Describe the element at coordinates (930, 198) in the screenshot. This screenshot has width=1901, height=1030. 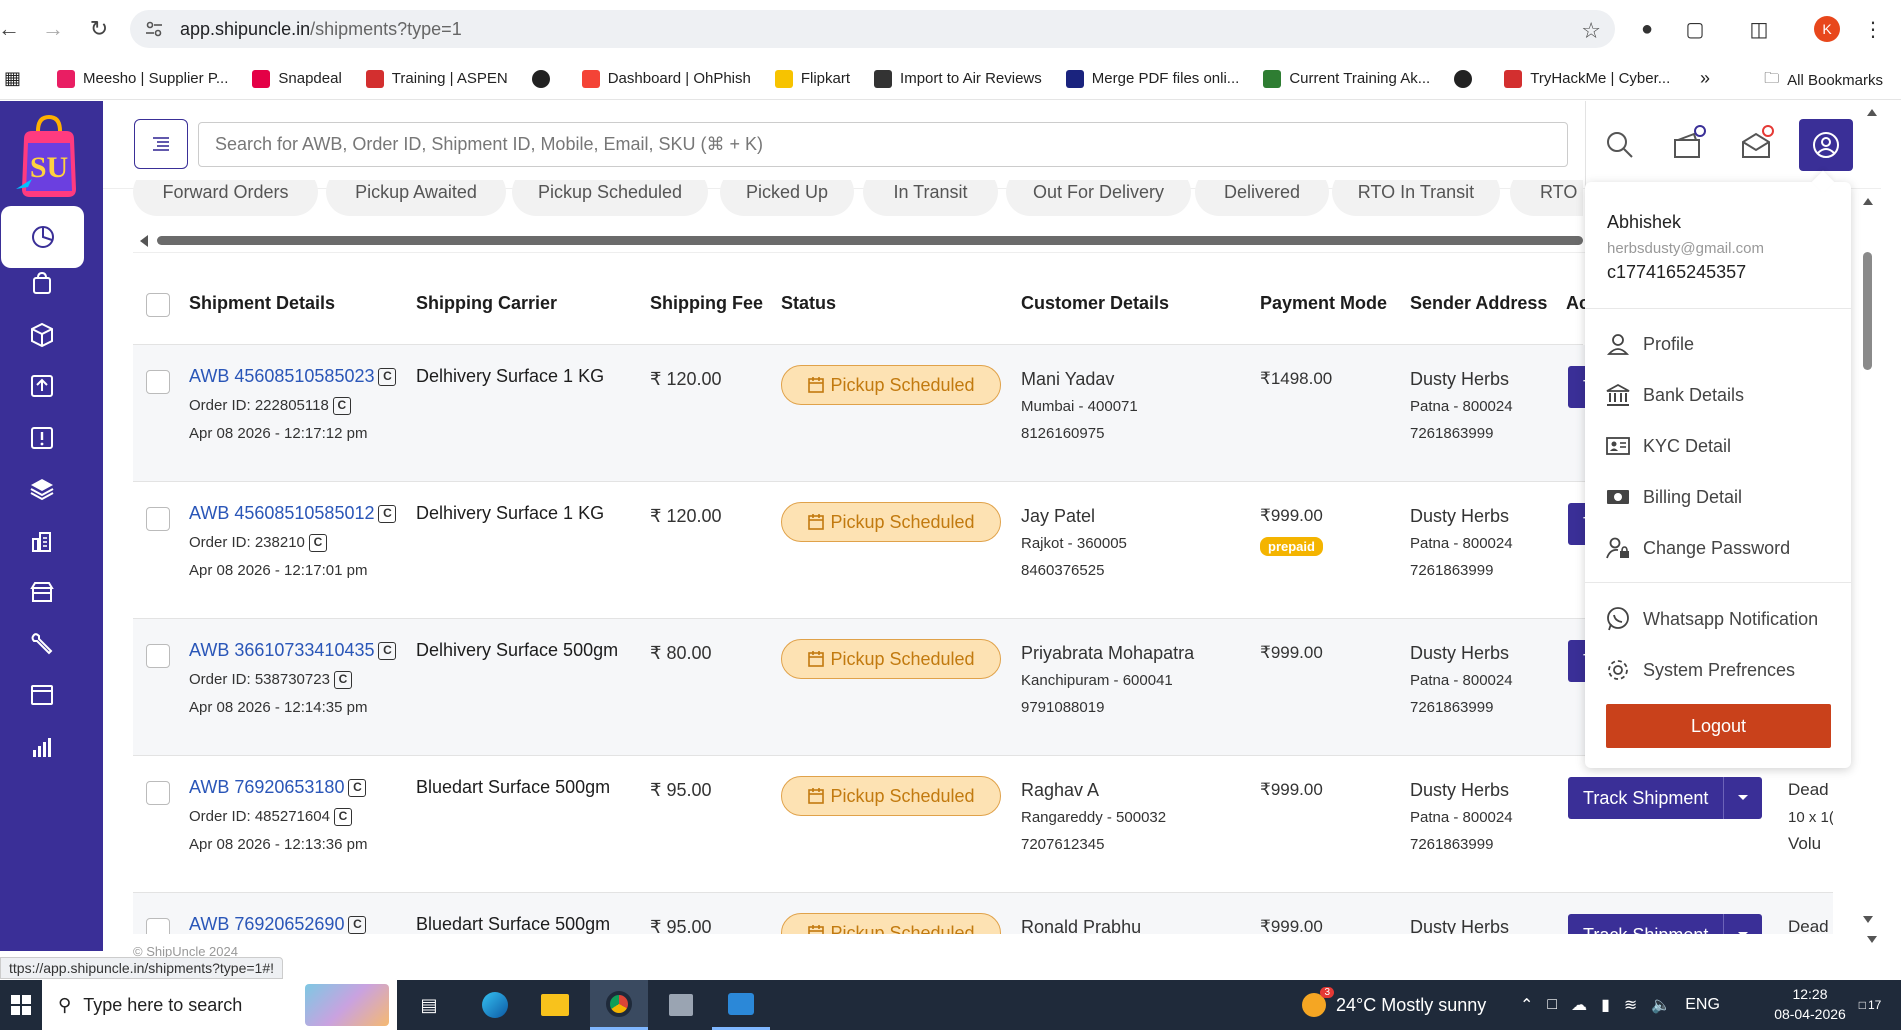
I see `tab-in-transit: In Transit` at that location.